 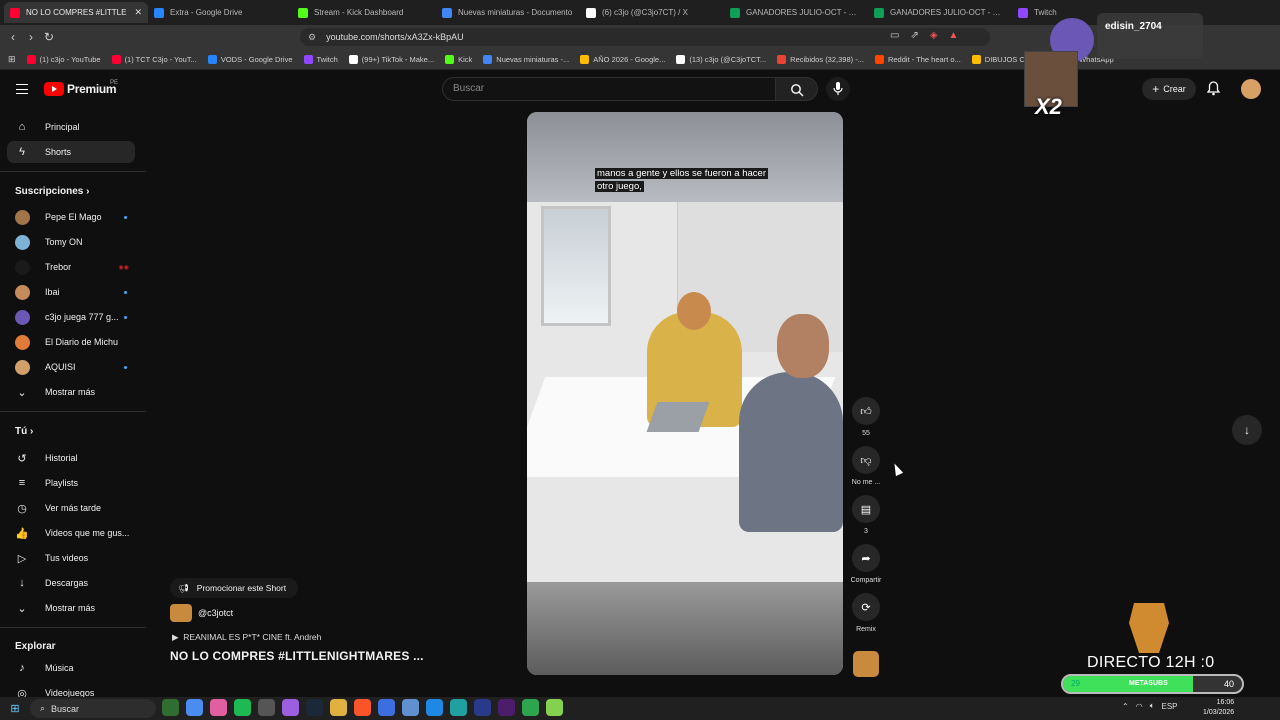 What do you see at coordinates (515, 12) in the screenshot?
I see `tab-title: Nuevas miniaturas - Documento` at bounding box center [515, 12].